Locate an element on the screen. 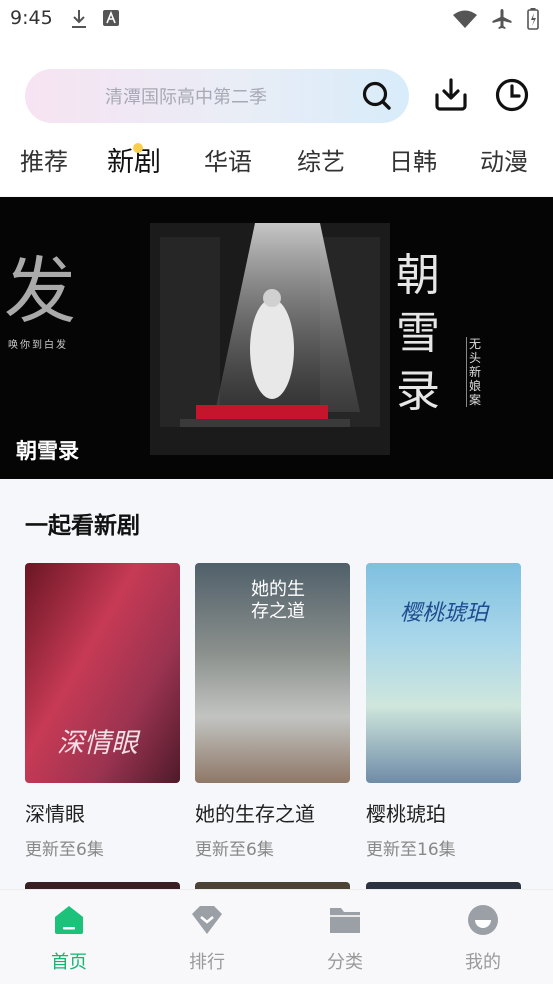 The image size is (553, 984). poster-image: 她的生存之道 is located at coordinates (272, 673).